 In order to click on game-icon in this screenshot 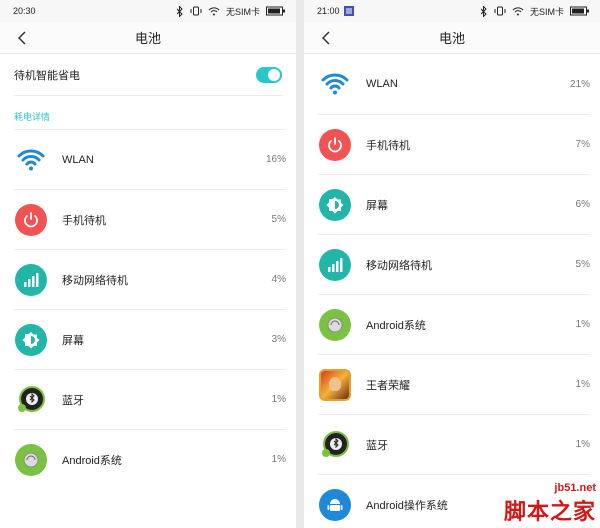, I will do `click(335, 385)`.